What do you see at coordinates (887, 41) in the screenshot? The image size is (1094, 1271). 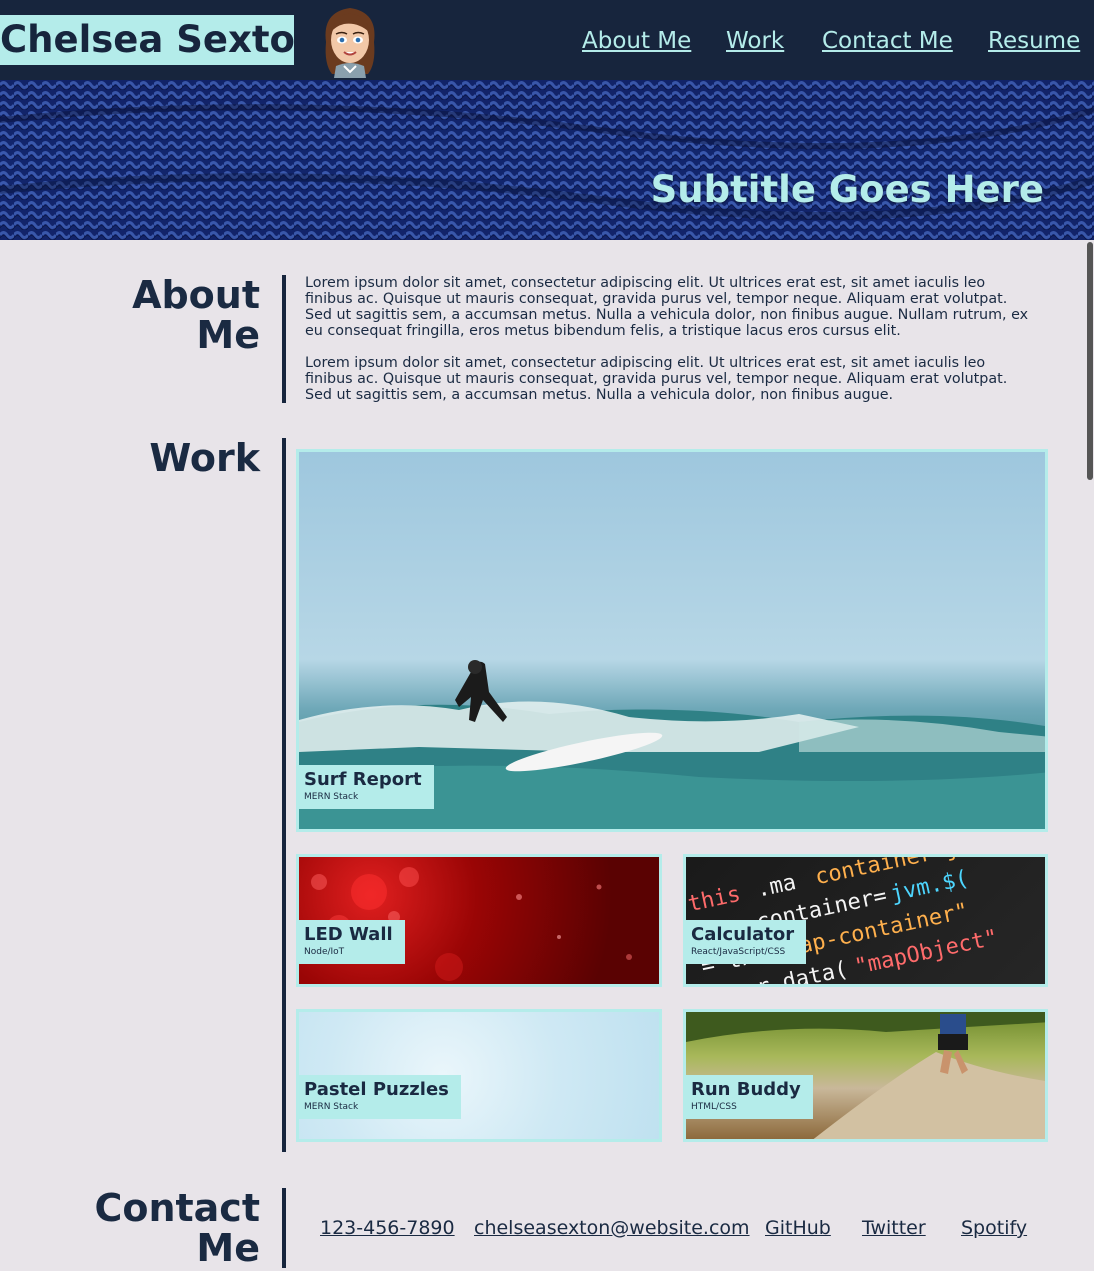 I see `nav-contact-me: Contact Me` at bounding box center [887, 41].